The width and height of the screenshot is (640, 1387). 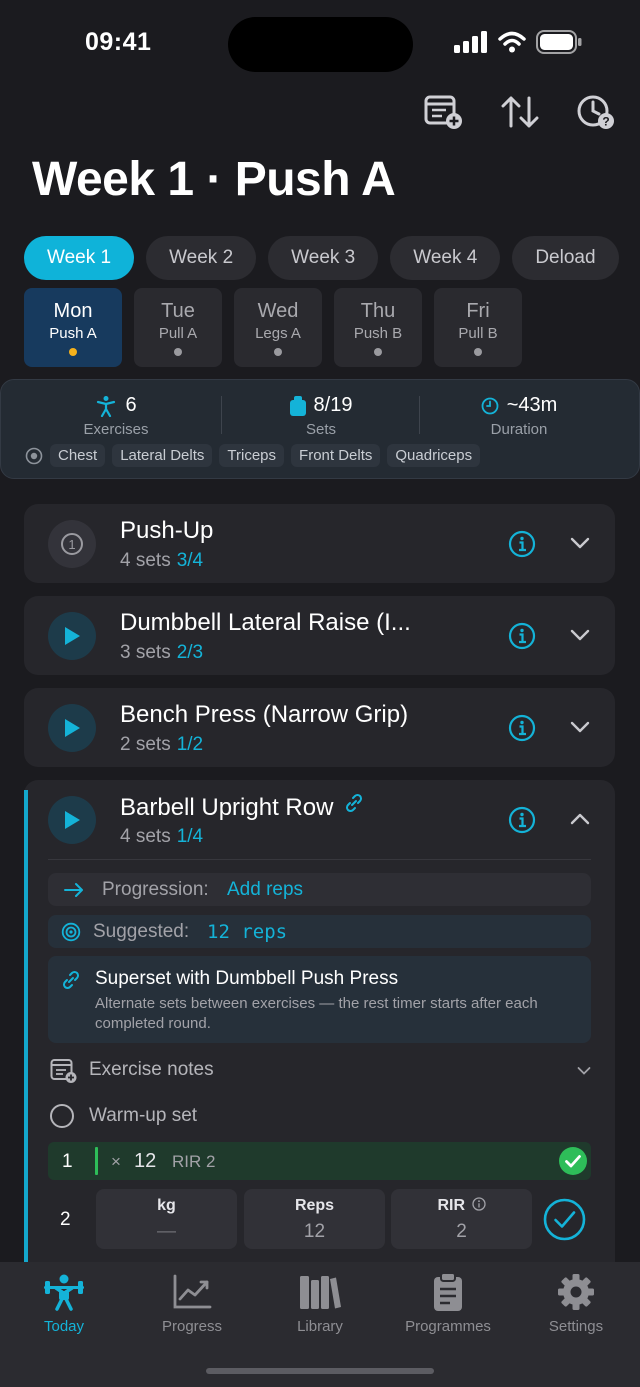 What do you see at coordinates (201, 258) in the screenshot?
I see `tab-week-2: Week 2` at bounding box center [201, 258].